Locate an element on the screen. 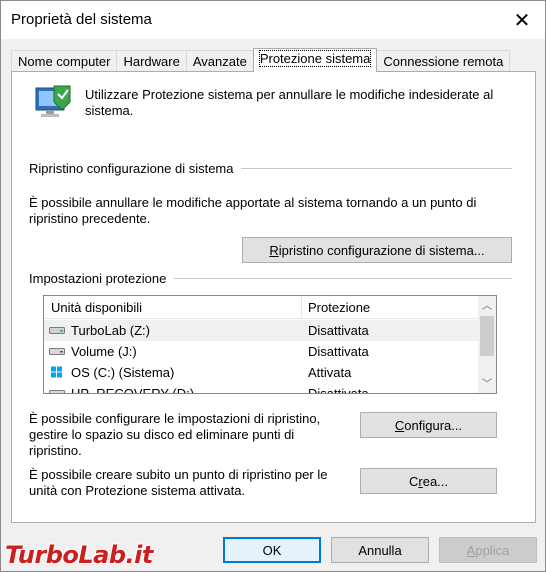  title-bar: Proprietà del sistema ✕ is located at coordinates (273, 20).